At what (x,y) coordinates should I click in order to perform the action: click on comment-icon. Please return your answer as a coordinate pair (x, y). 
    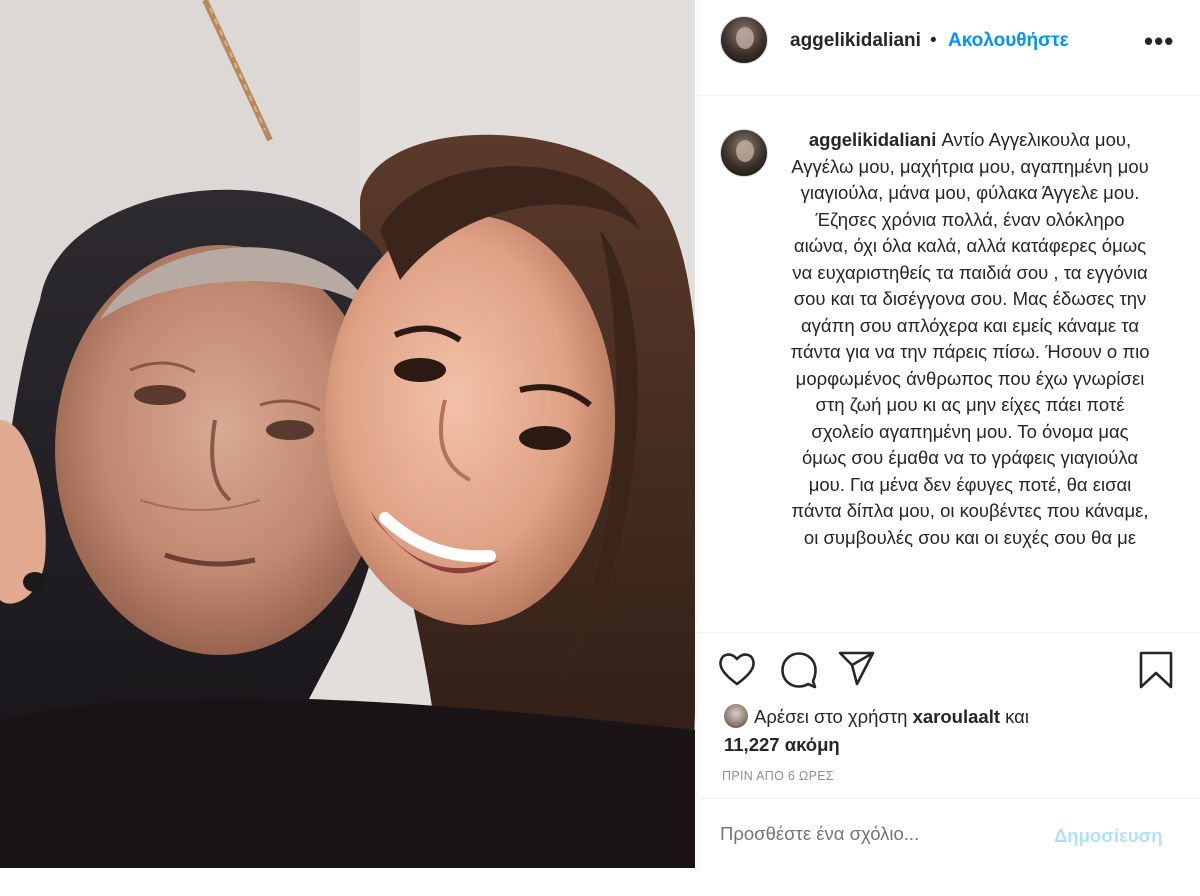
    Looking at the image, I should click on (799, 672).